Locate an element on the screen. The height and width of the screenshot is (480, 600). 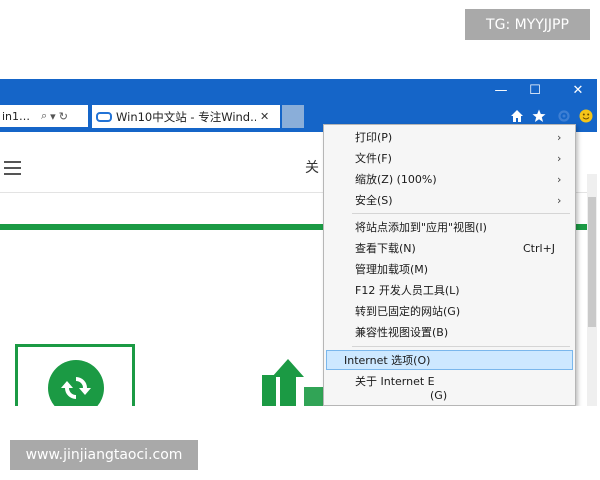
menu-item-label: 将站点添加到"应用"视图(I) is located at coordinates (421, 227).